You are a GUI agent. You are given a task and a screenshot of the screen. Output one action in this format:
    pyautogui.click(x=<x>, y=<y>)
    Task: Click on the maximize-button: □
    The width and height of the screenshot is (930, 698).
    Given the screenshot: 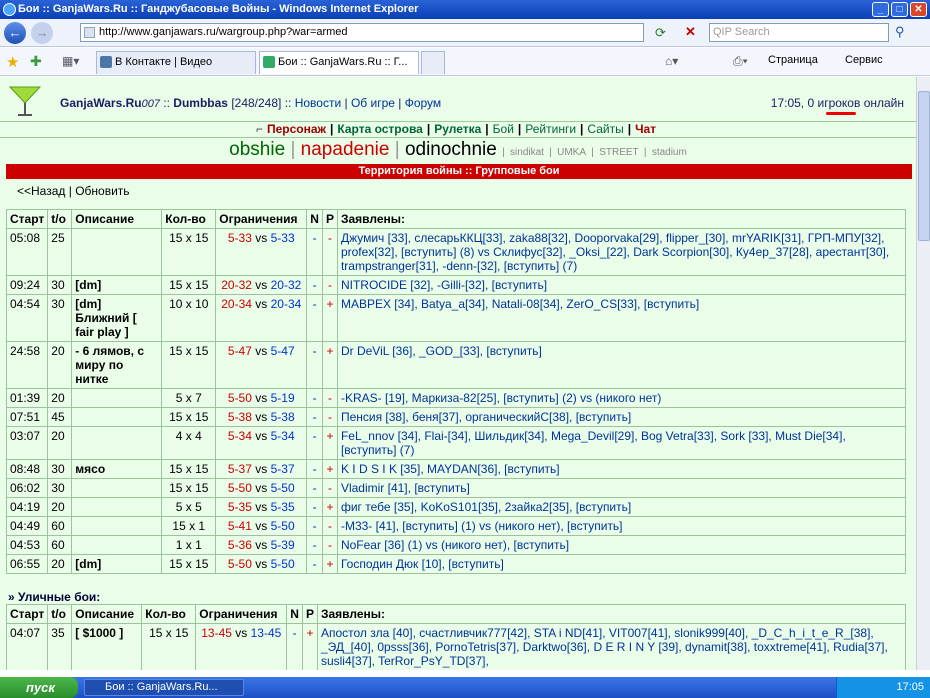 What is the action you would take?
    pyautogui.click(x=899, y=9)
    